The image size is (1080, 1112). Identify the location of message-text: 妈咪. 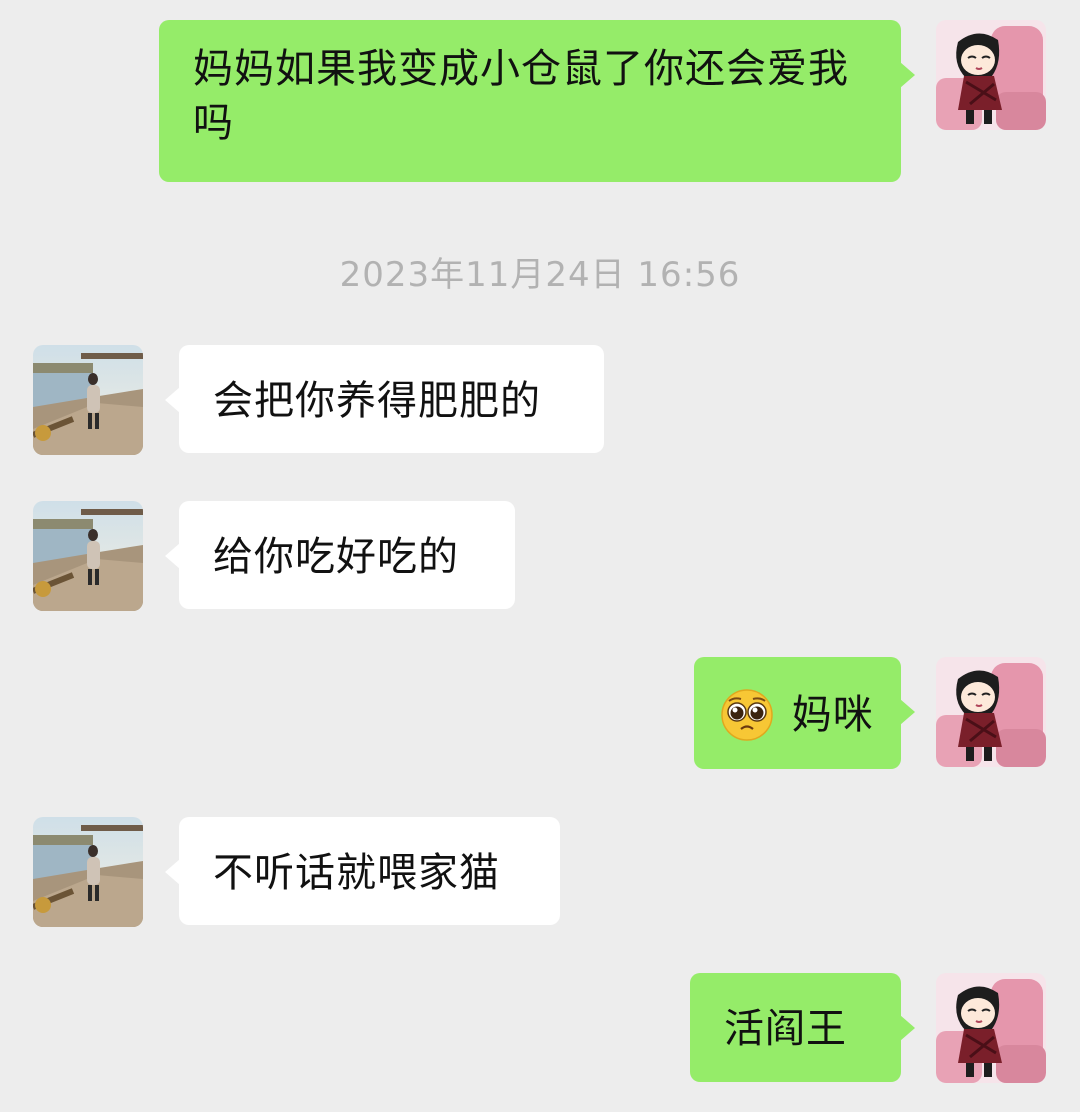
(832, 715).